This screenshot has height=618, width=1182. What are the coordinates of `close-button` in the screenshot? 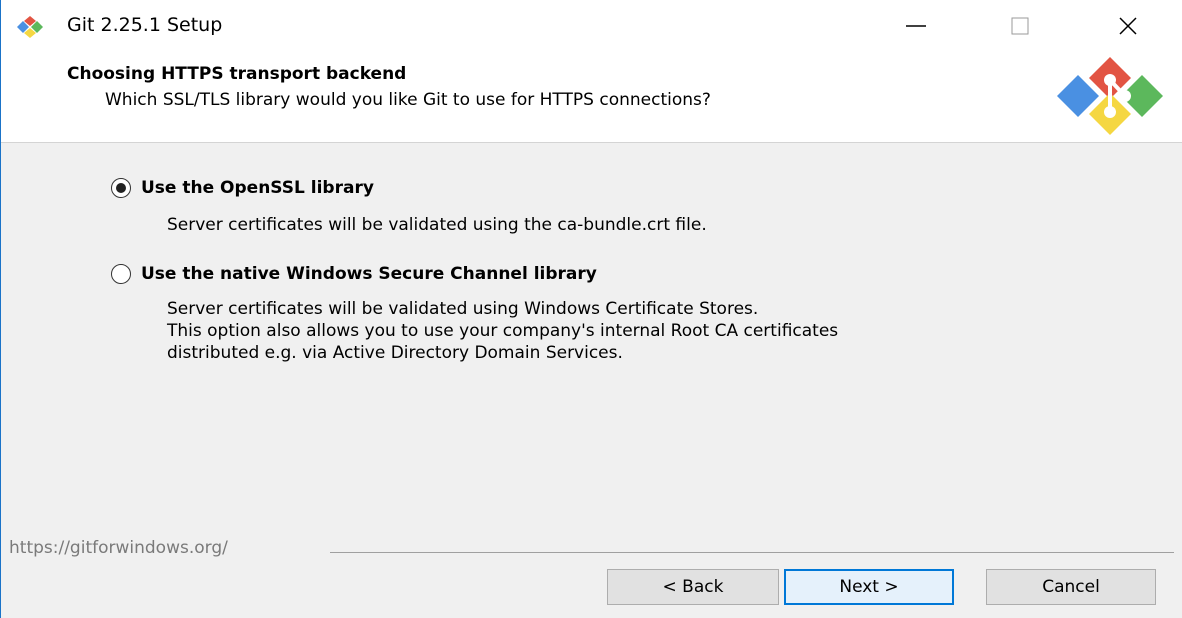 It's located at (1128, 26).